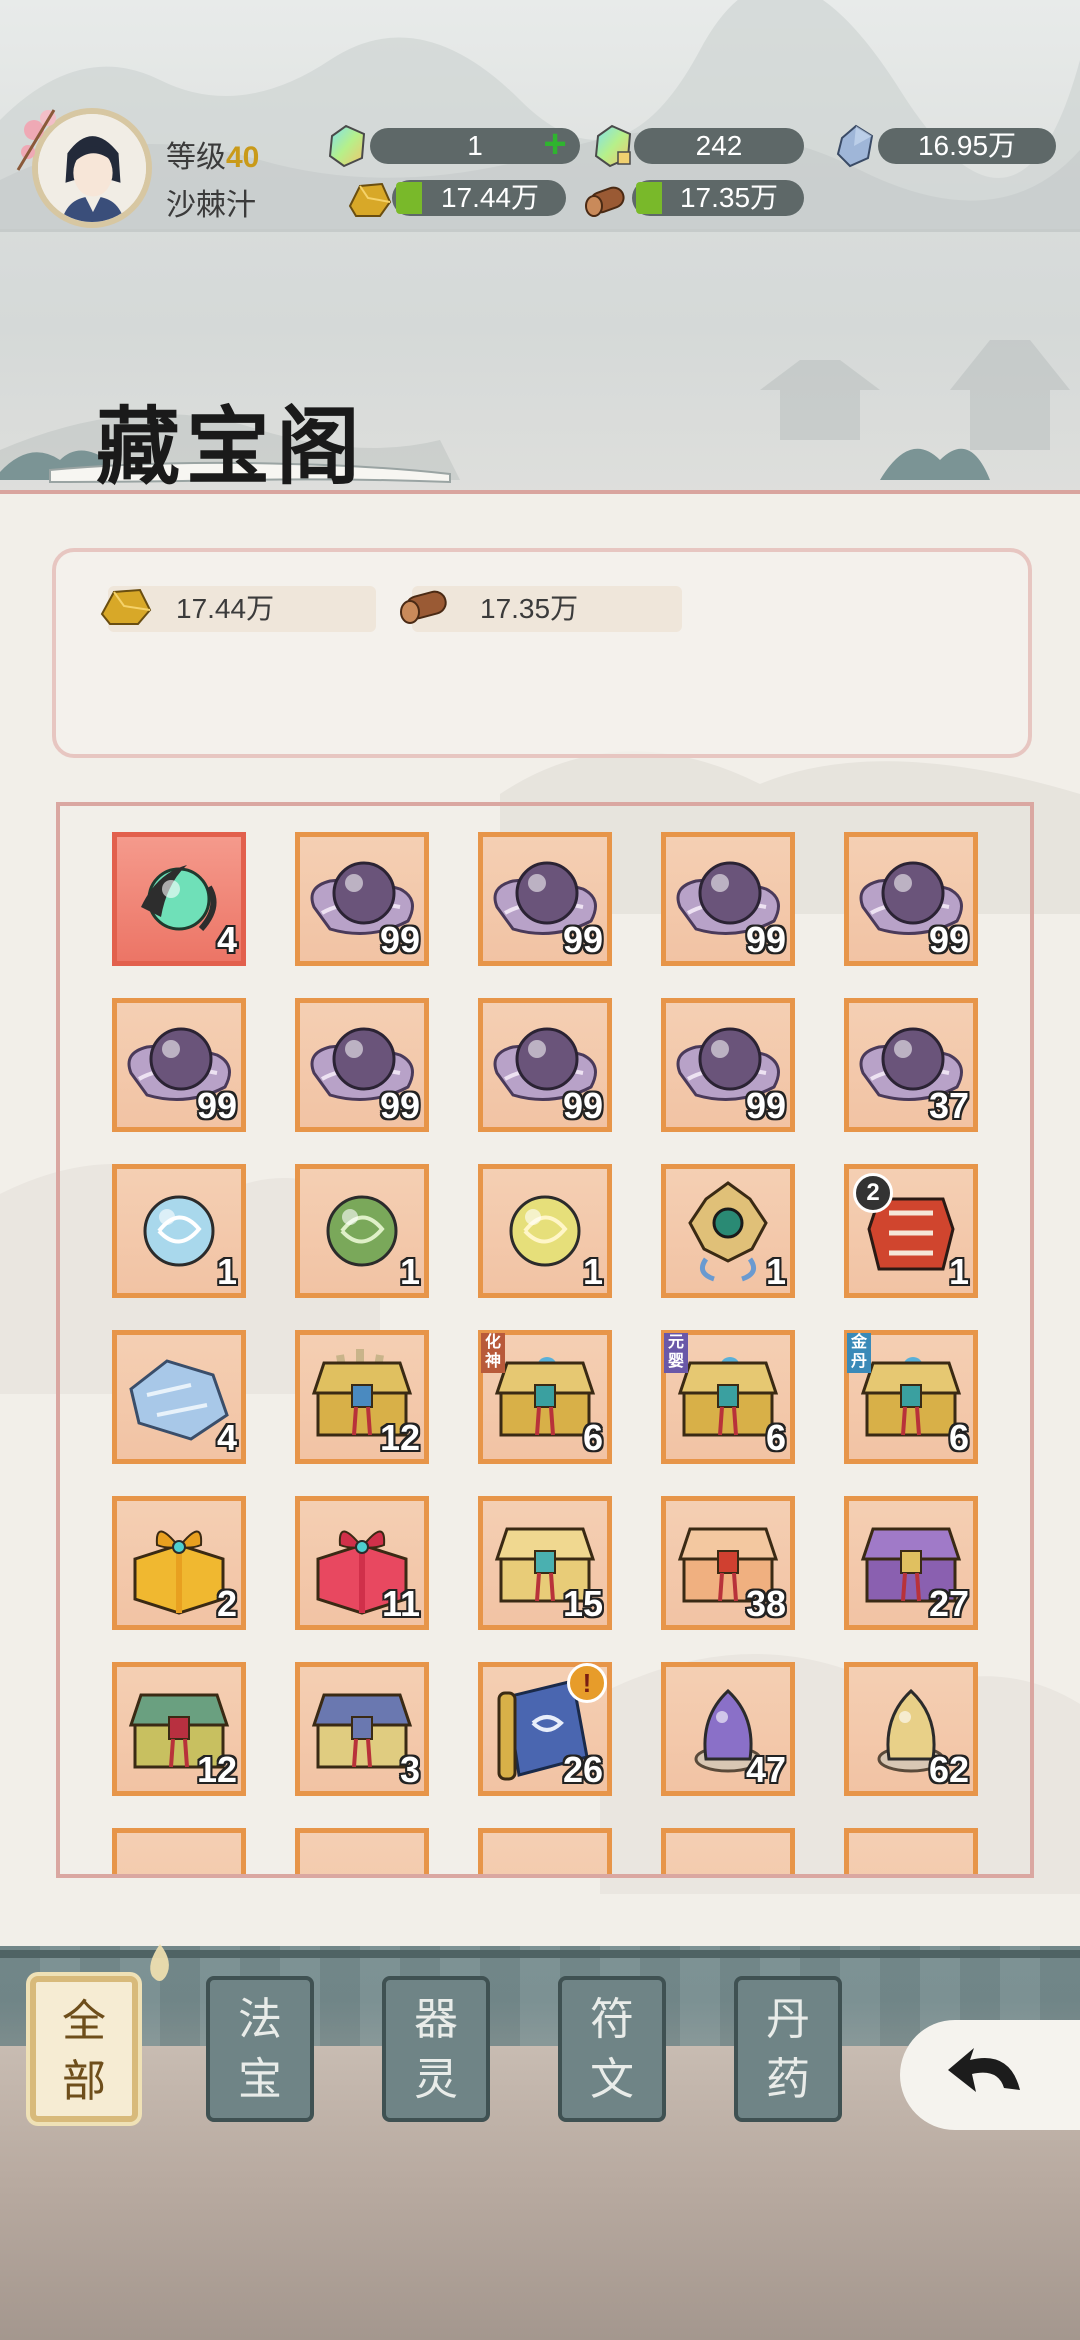 Image resolution: width=1080 pixels, height=2340 pixels. What do you see at coordinates (409, 198) in the screenshot?
I see `gold-capacity-bar` at bounding box center [409, 198].